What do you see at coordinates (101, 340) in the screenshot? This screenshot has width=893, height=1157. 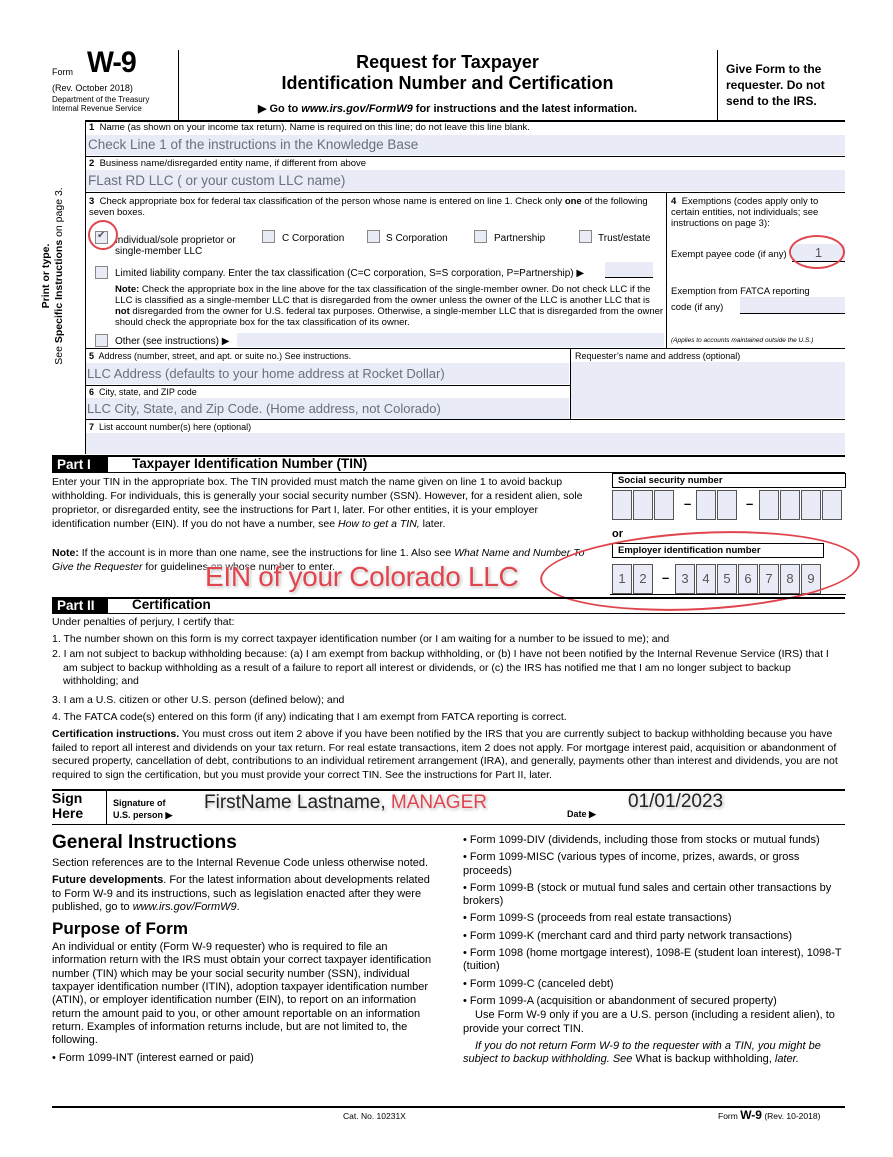 I see `checkbox-other` at bounding box center [101, 340].